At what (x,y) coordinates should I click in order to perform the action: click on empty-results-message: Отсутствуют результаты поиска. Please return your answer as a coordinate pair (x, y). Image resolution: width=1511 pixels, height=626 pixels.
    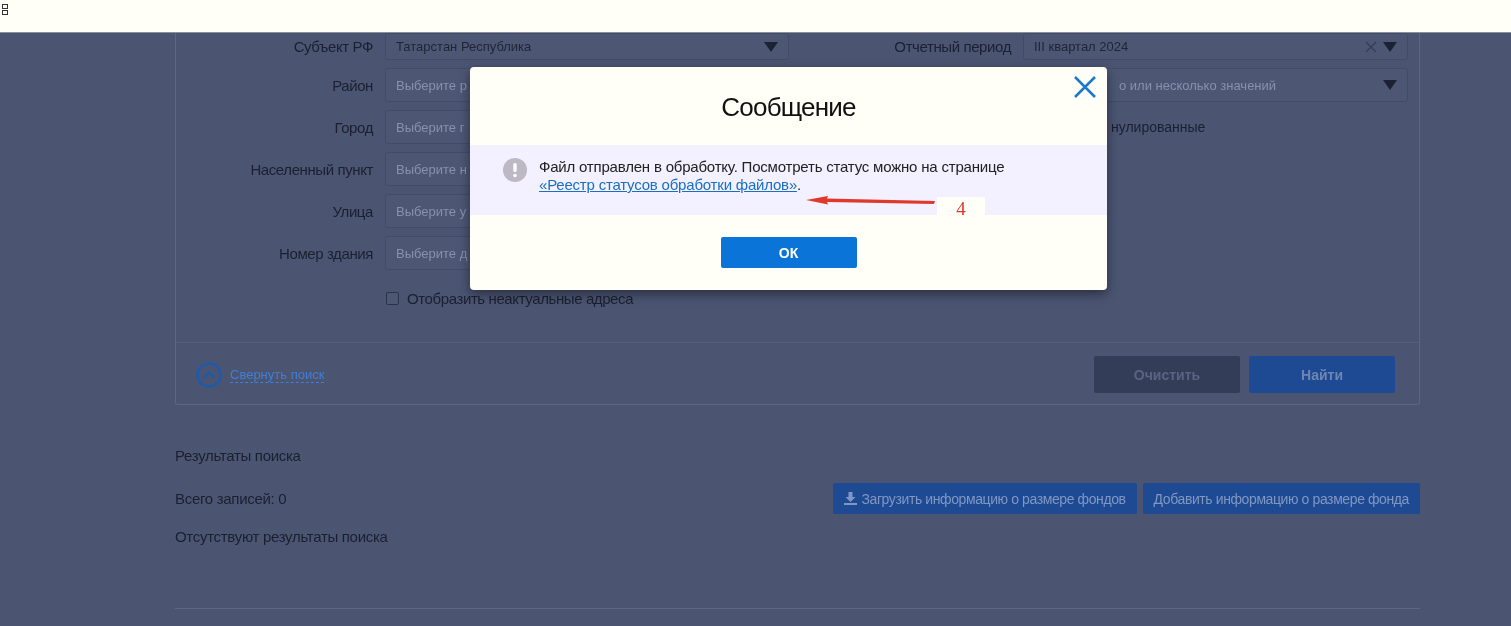
    Looking at the image, I should click on (282, 537).